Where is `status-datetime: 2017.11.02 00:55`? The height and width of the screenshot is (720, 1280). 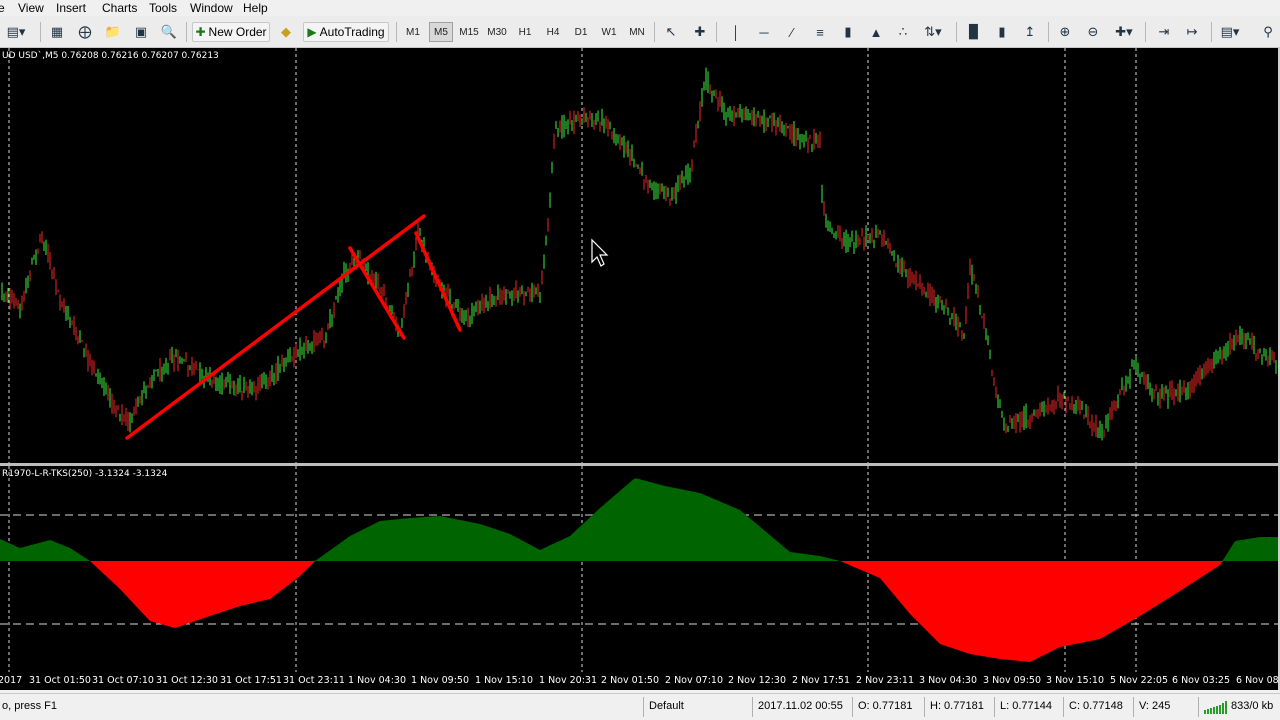
status-datetime: 2017.11.02 00:55 is located at coordinates (800, 706).